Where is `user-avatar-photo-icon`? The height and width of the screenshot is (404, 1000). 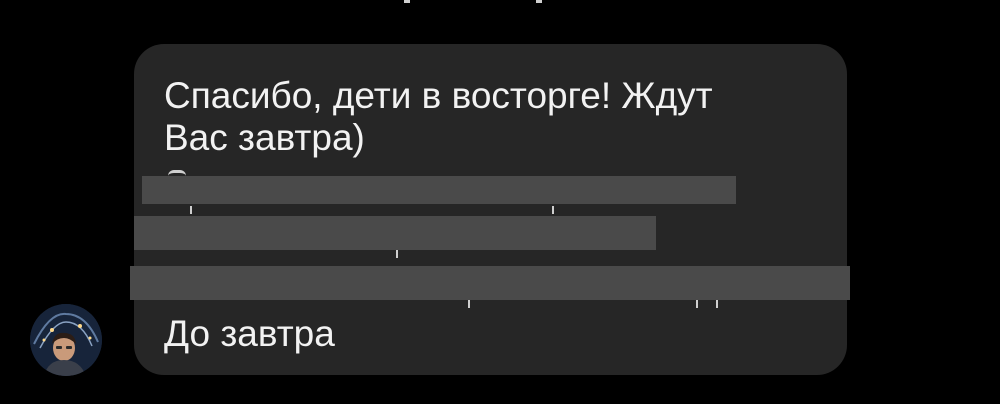
user-avatar-photo-icon is located at coordinates (66, 340).